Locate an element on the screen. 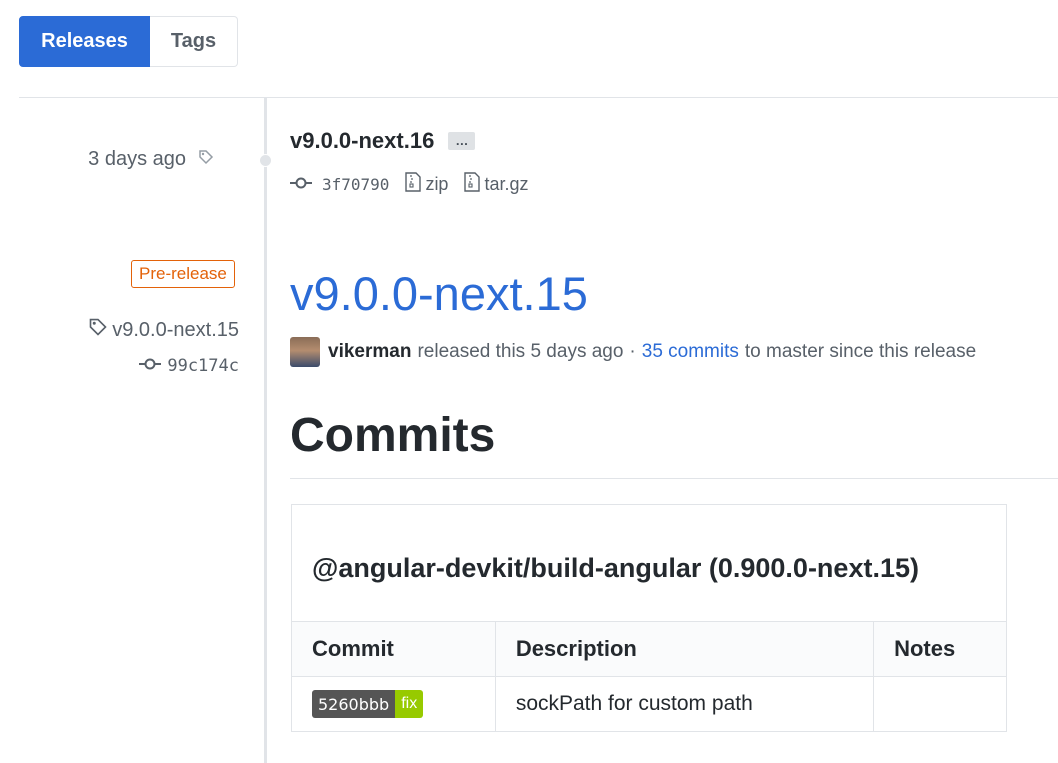  table-header-row: Commit Description Notes is located at coordinates (649, 649).